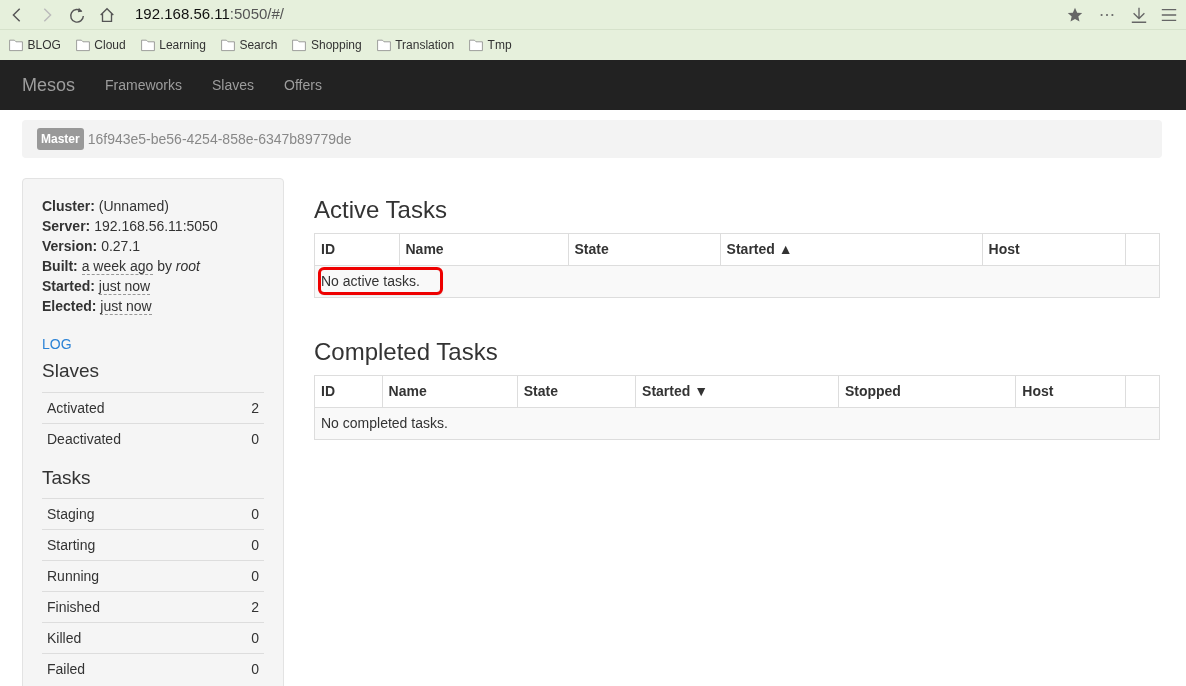 This screenshot has width=1186, height=686. I want to click on bookmark: Shopping, so click(326, 45).